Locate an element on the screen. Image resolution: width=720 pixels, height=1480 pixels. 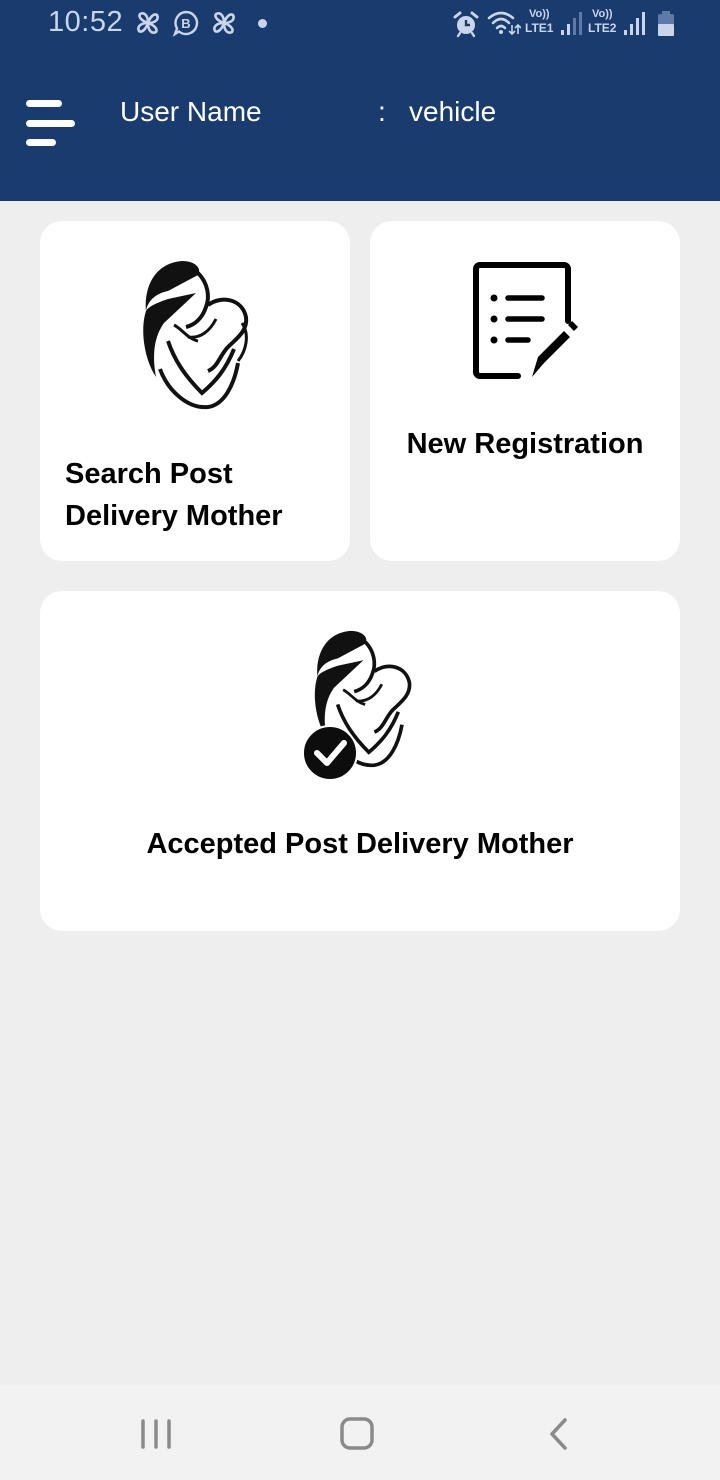
search-post-delivery-mother-card: Search Post Delivery Mother is located at coordinates (195, 391).